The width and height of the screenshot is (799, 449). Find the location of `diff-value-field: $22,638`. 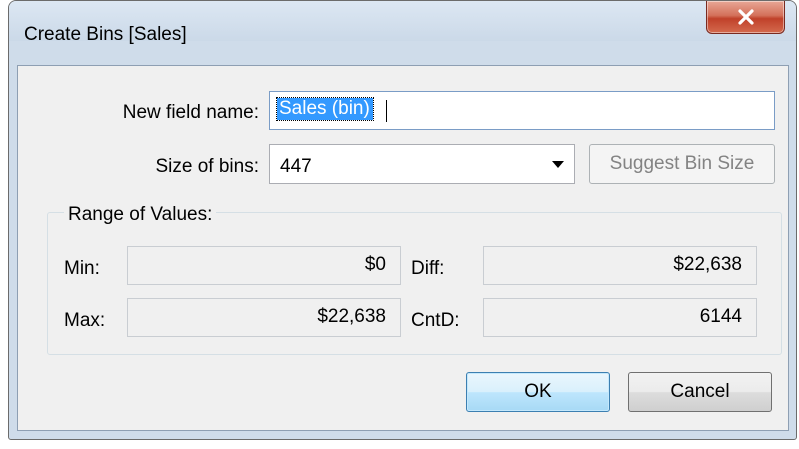

diff-value-field: $22,638 is located at coordinates (620, 265).